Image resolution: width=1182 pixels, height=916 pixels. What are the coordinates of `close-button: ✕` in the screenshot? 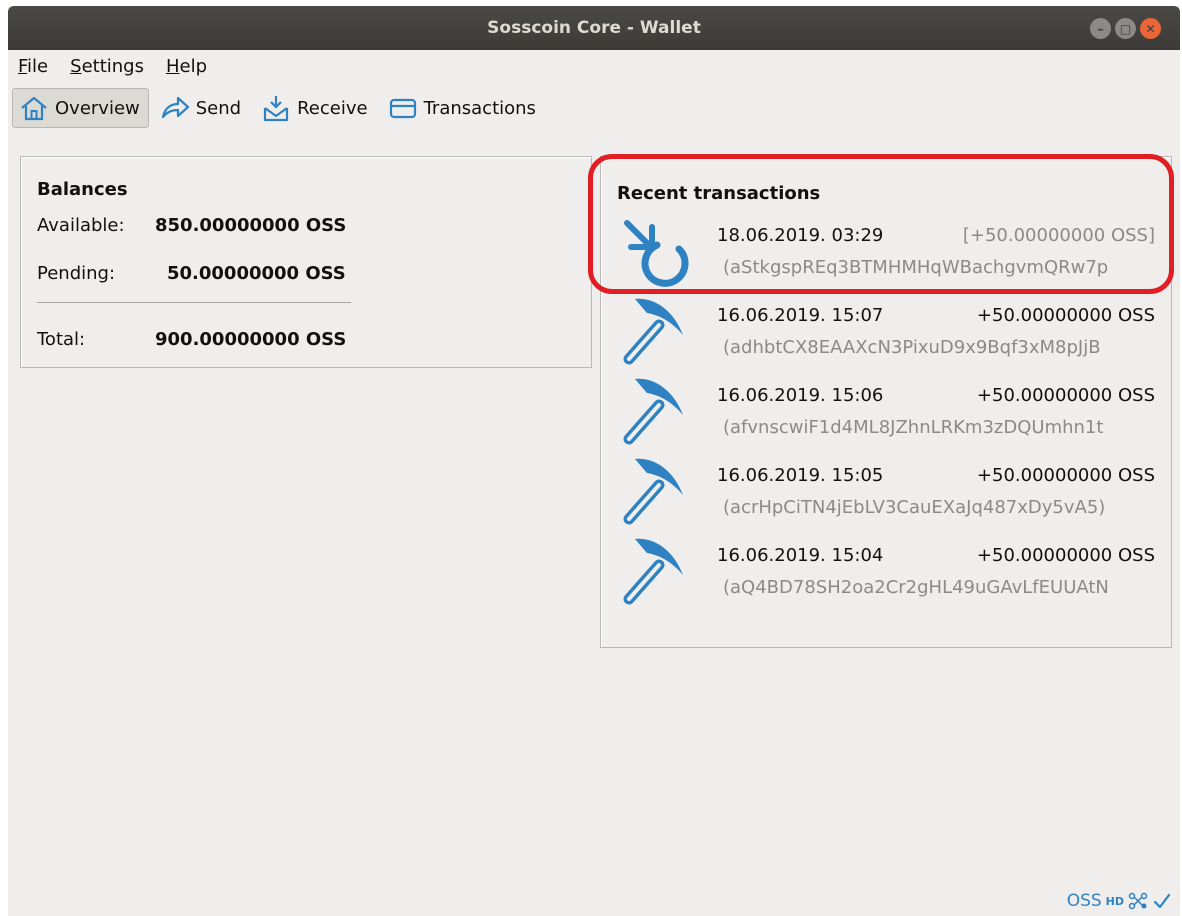 It's located at (1150, 28).